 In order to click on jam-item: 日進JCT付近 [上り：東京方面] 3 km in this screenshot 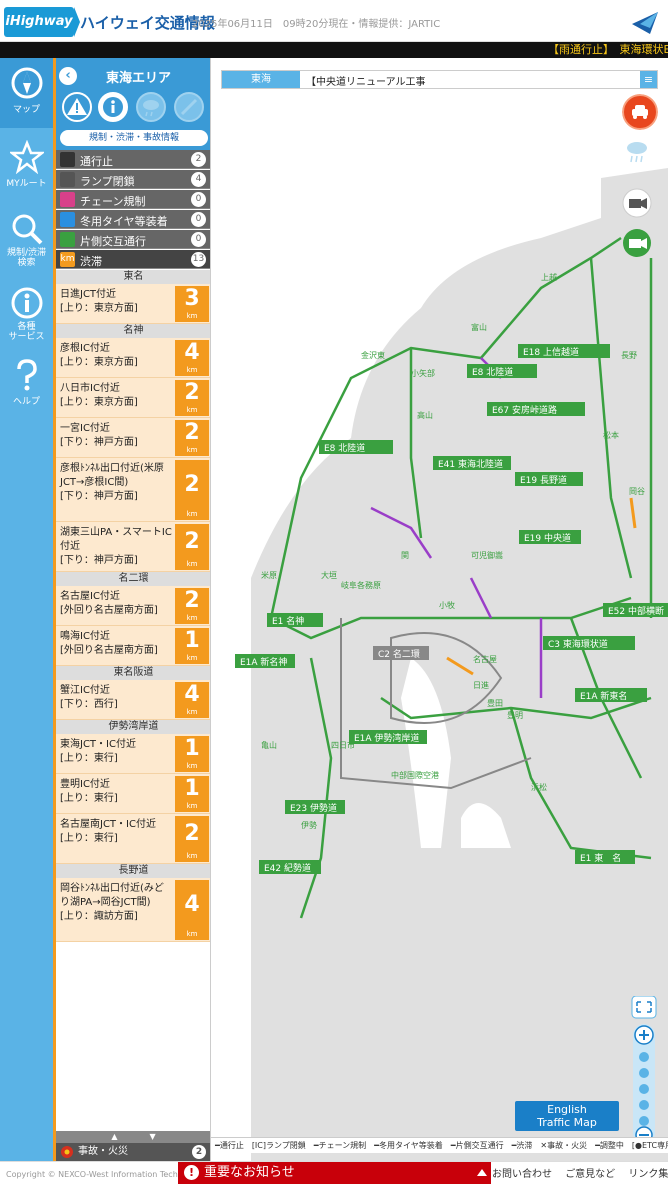, I will do `click(133, 304)`.